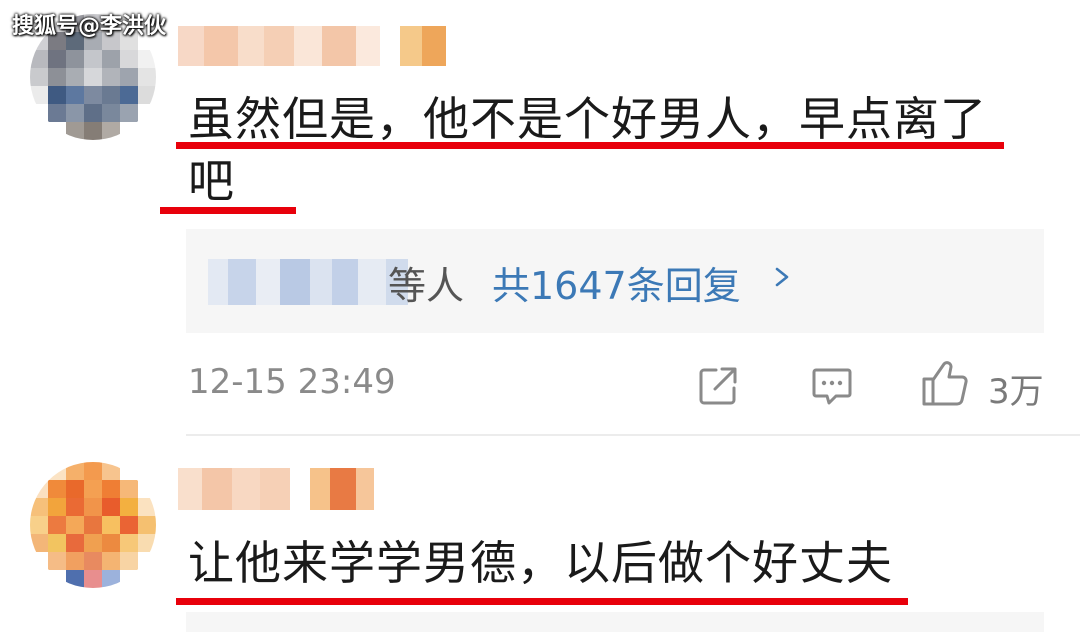  What do you see at coordinates (718, 386) in the screenshot?
I see `share-icon` at bounding box center [718, 386].